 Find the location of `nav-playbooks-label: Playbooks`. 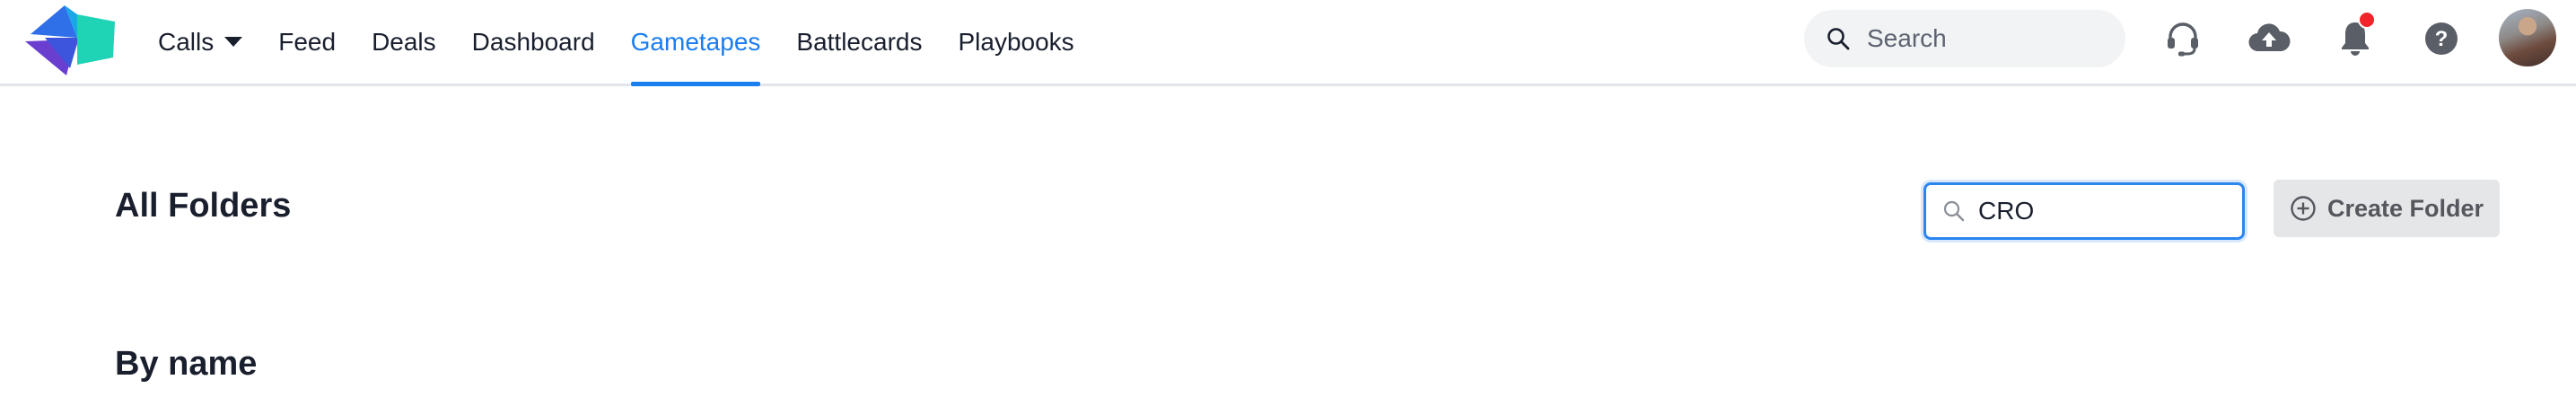

nav-playbooks-label: Playbooks is located at coordinates (1016, 41).